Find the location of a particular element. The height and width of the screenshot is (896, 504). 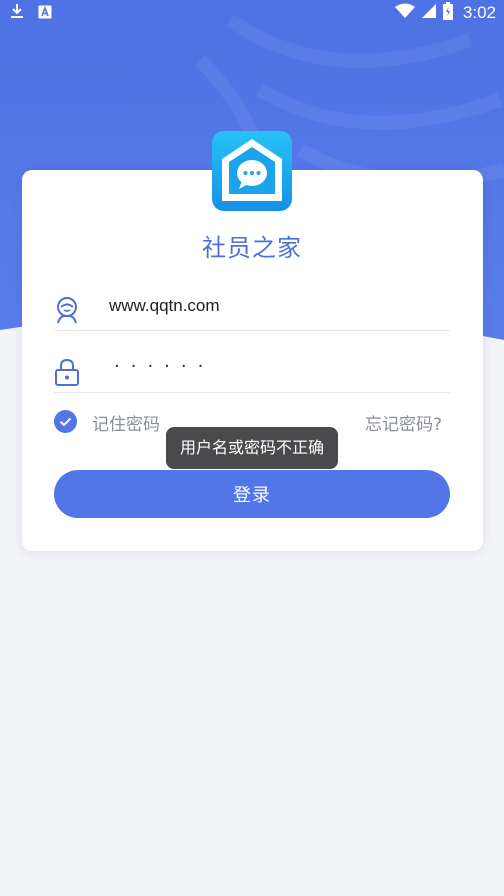

app-title: 社员之家 is located at coordinates (252, 248).